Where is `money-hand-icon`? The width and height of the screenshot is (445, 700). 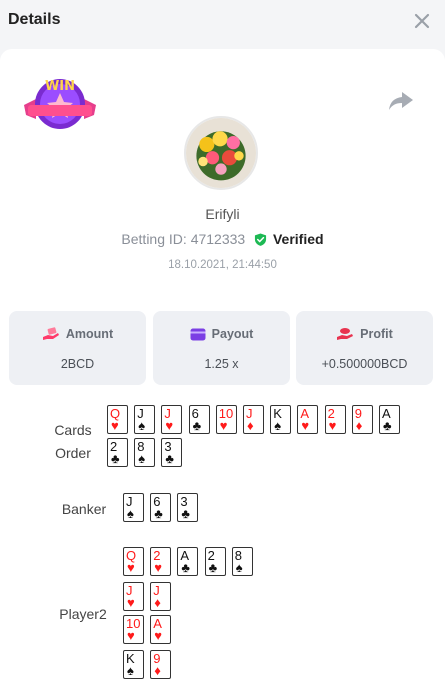 money-hand-icon is located at coordinates (50, 333).